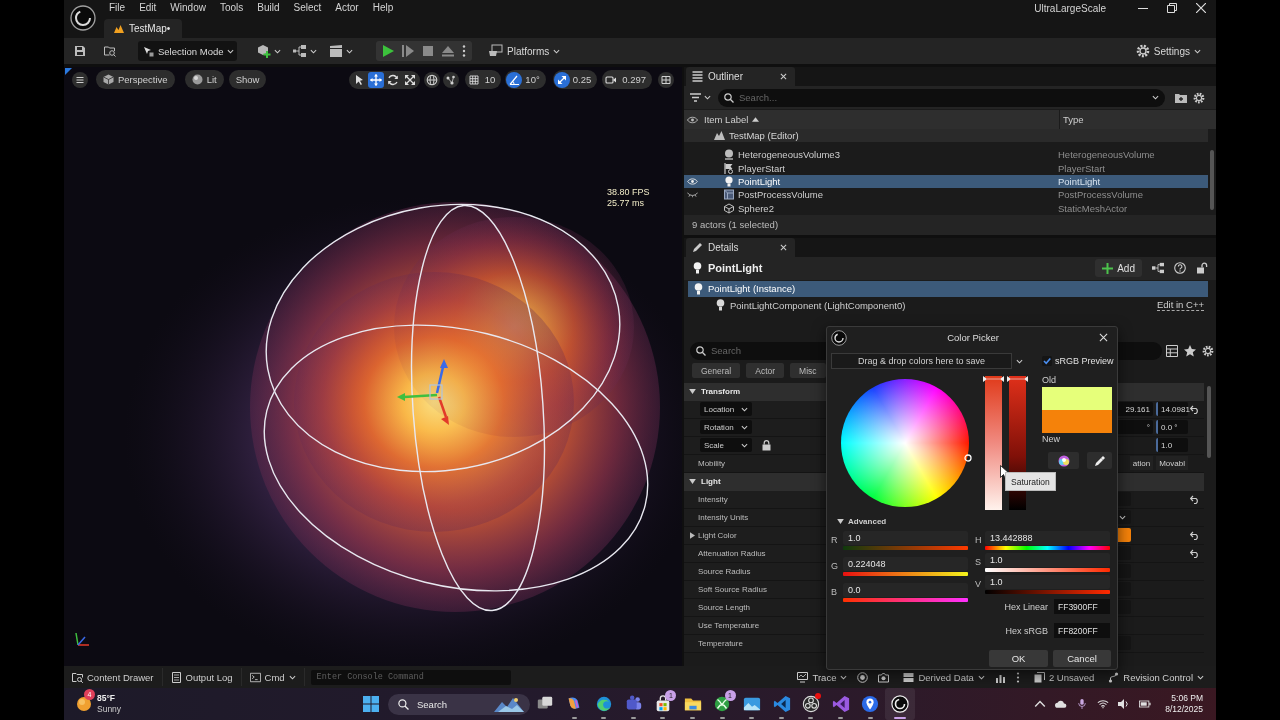 This screenshot has width=1280, height=720. I want to click on add-folder-icon, so click(1181, 97).